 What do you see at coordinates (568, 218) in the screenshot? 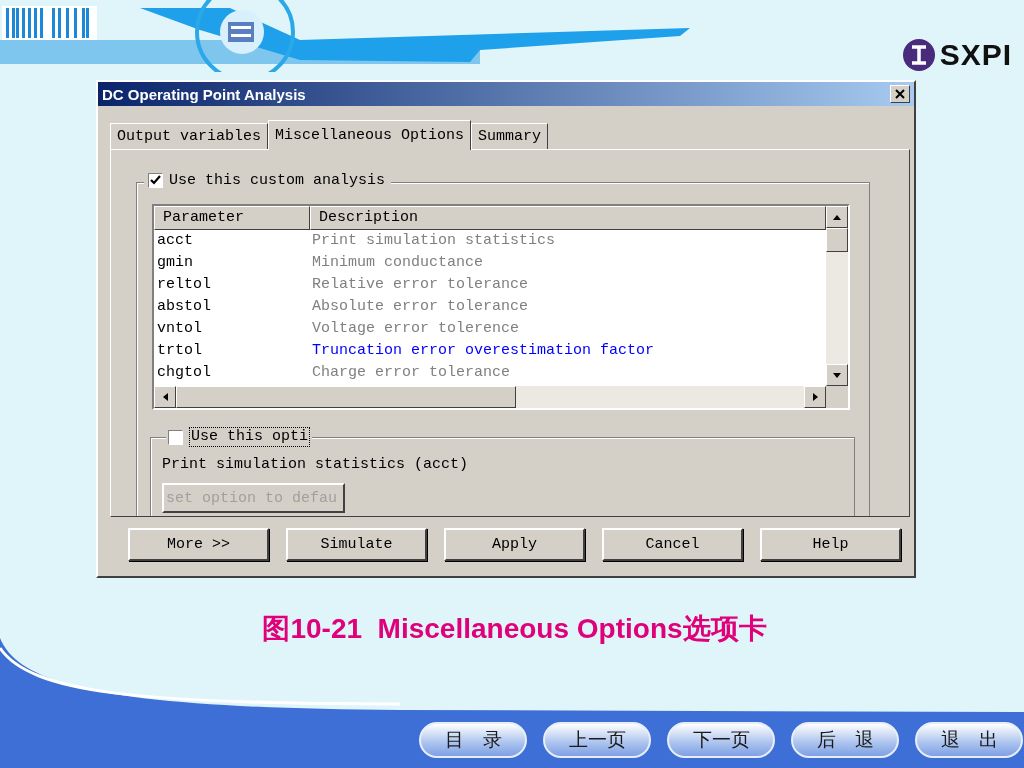
I see `column-header: Description` at bounding box center [568, 218].